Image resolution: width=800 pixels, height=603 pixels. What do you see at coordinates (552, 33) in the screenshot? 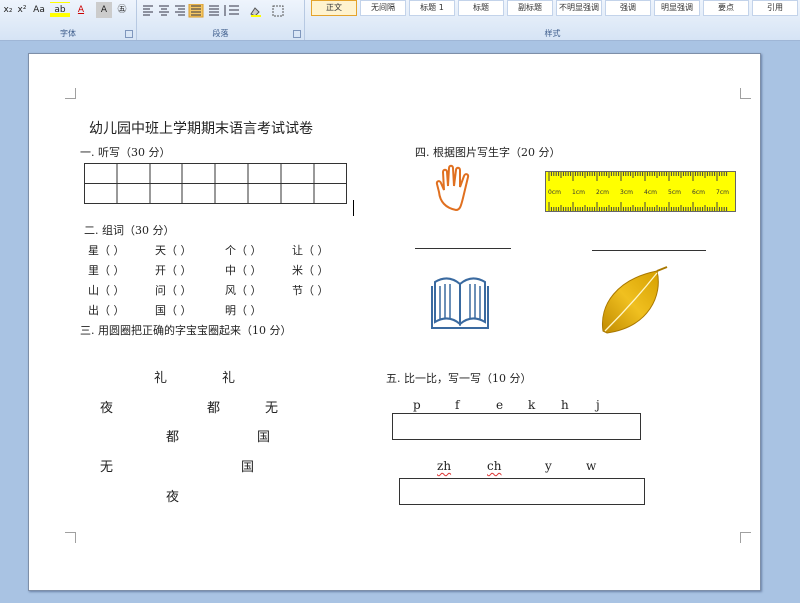
I see `styles-group-label: 样式` at bounding box center [552, 33].